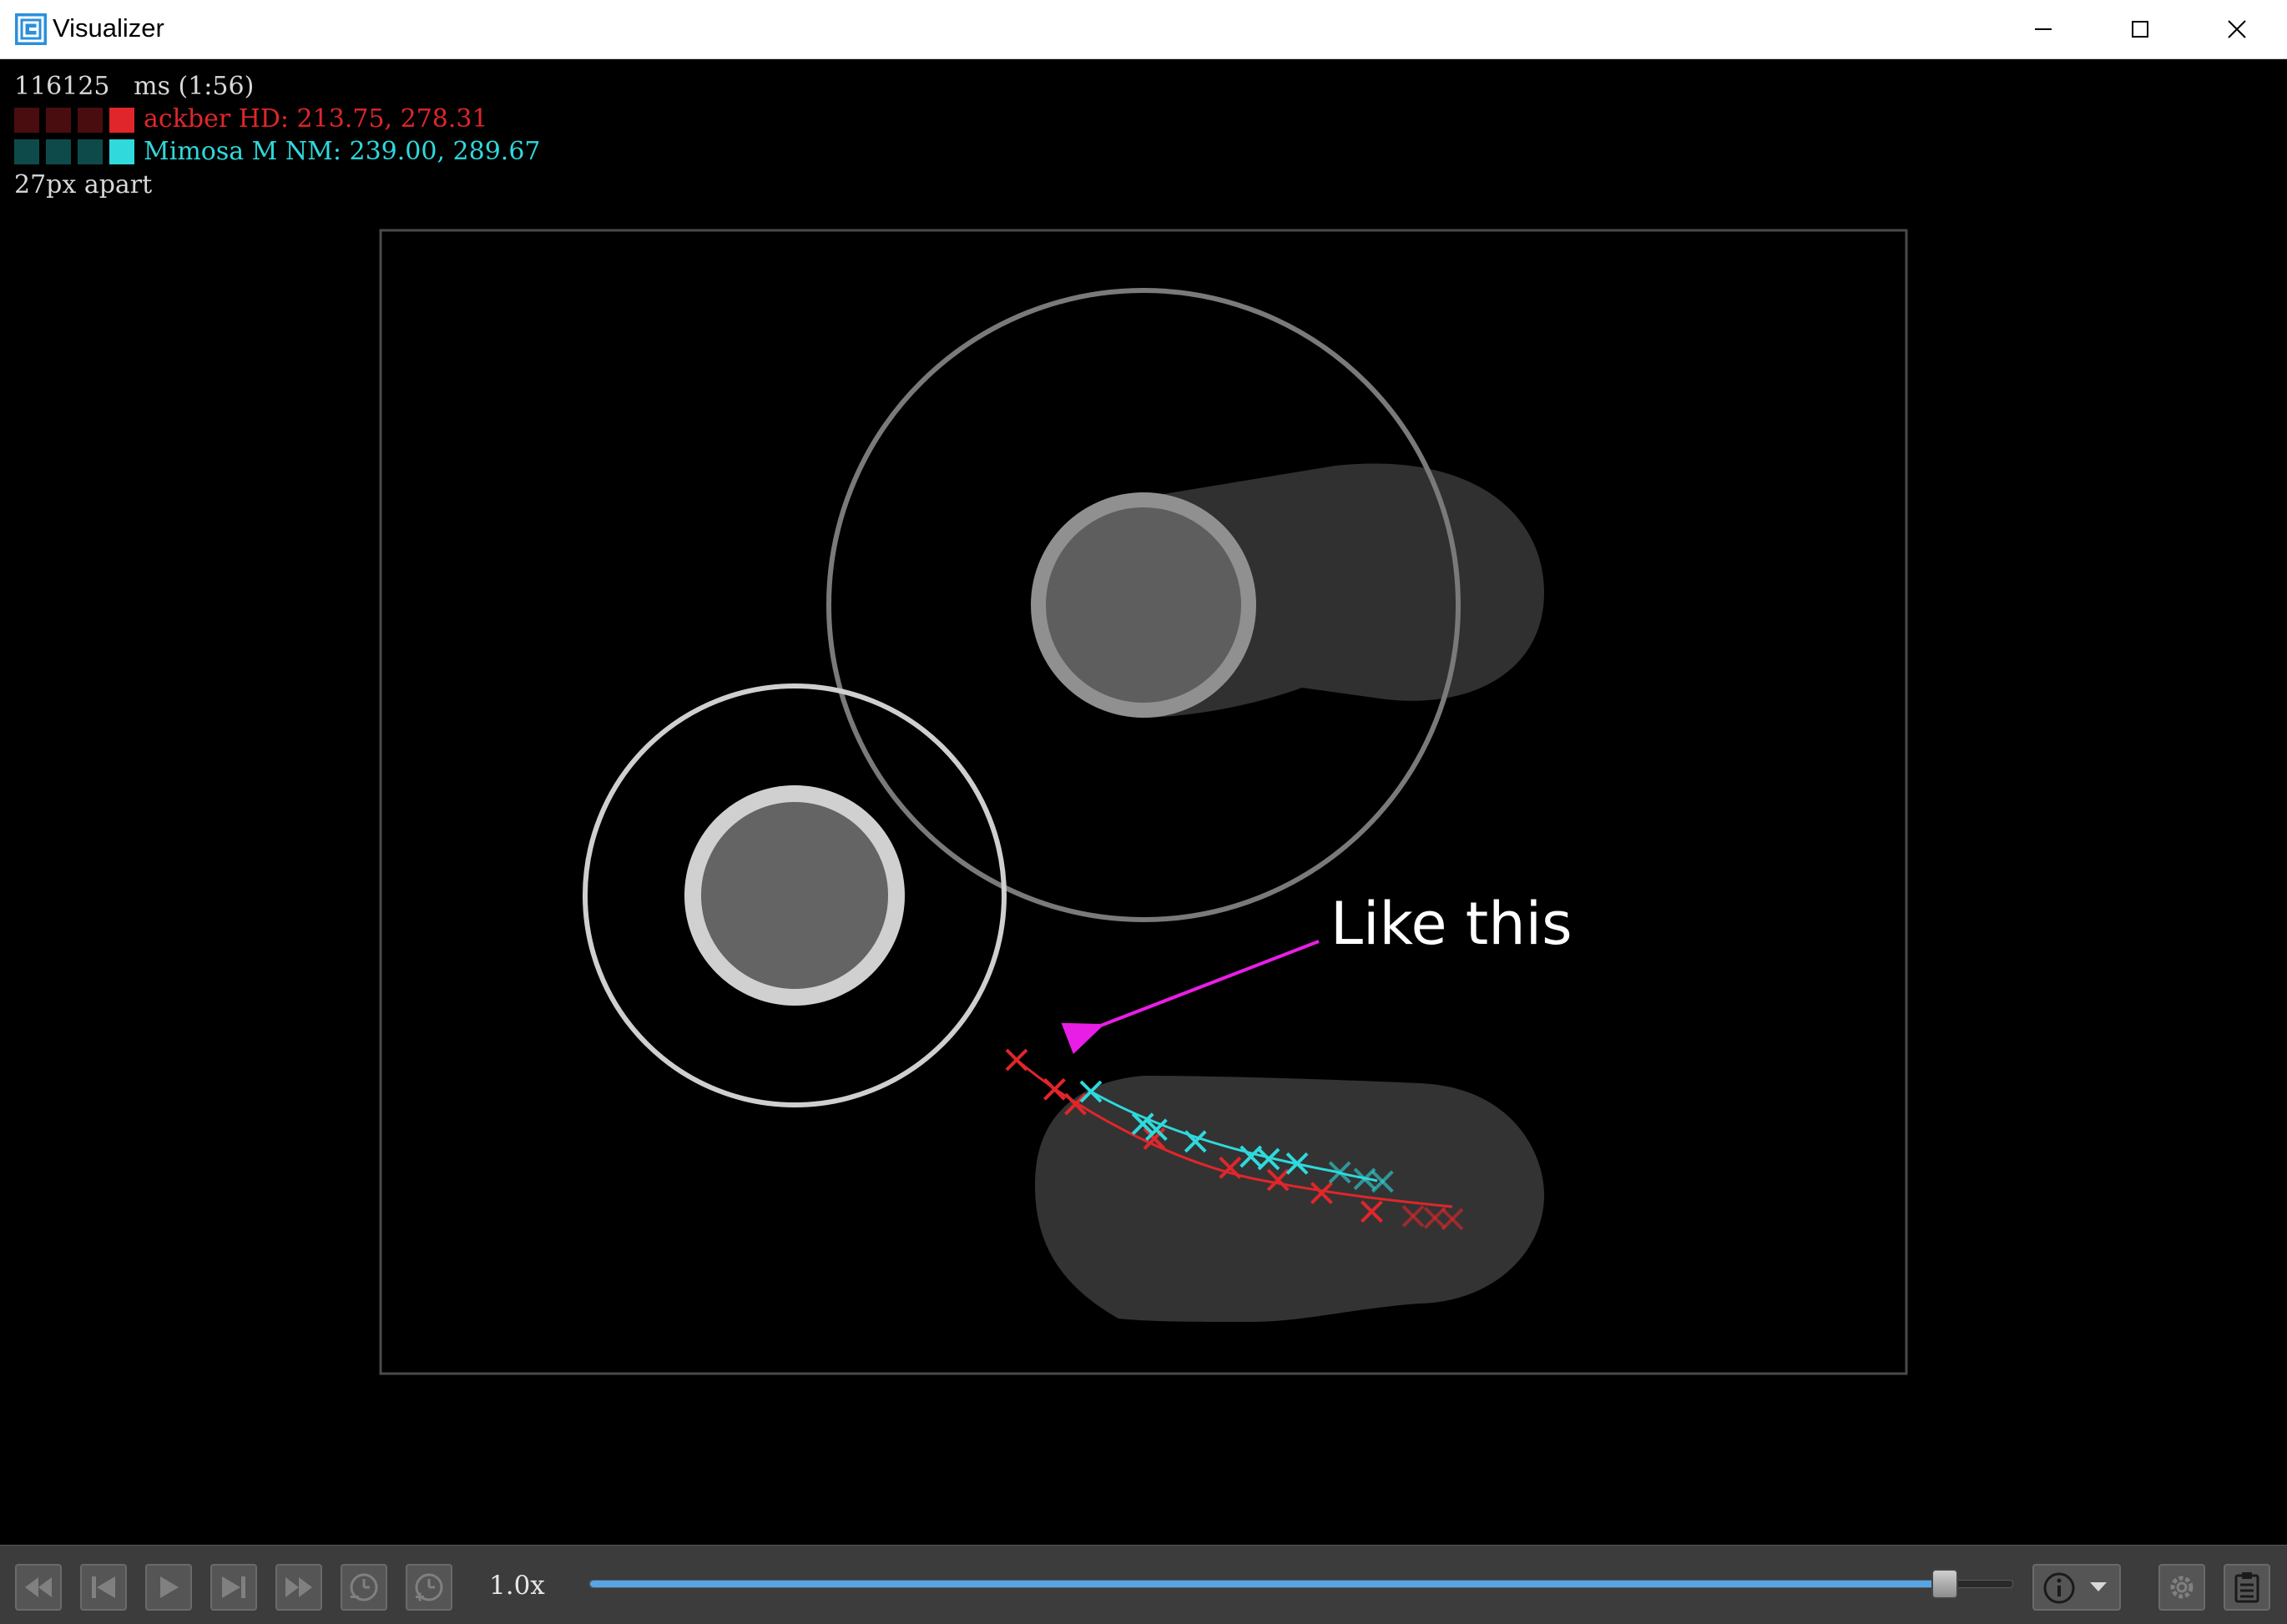 This screenshot has width=2287, height=1624. What do you see at coordinates (1945, 1584) in the screenshot?
I see `seek-bar-thumb` at bounding box center [1945, 1584].